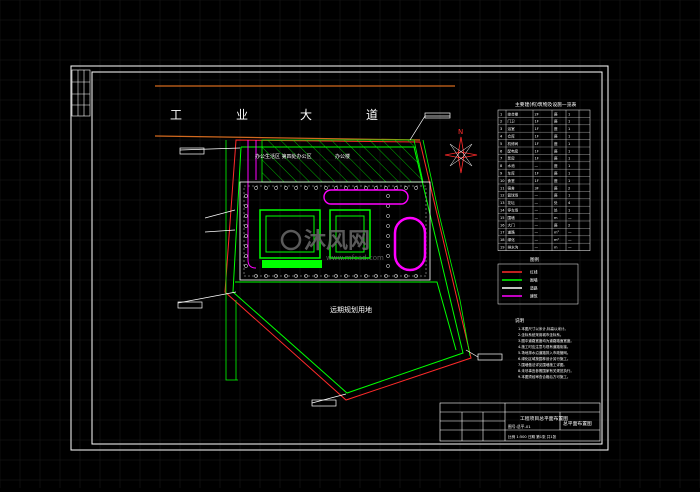  Describe the element at coordinates (512, 128) in the screenshot. I see `table-cell: 浴室` at that location.